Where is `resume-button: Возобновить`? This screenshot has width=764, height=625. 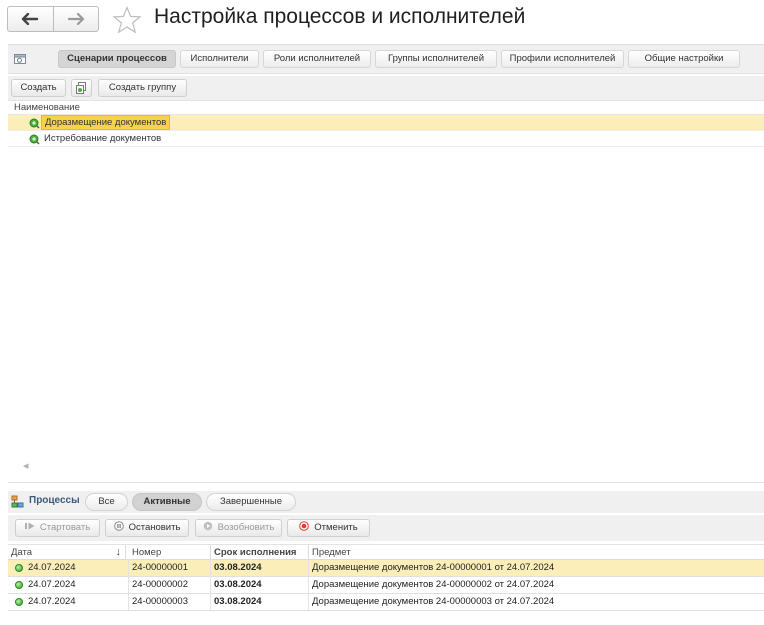
resume-button: Возобновить is located at coordinates (238, 528).